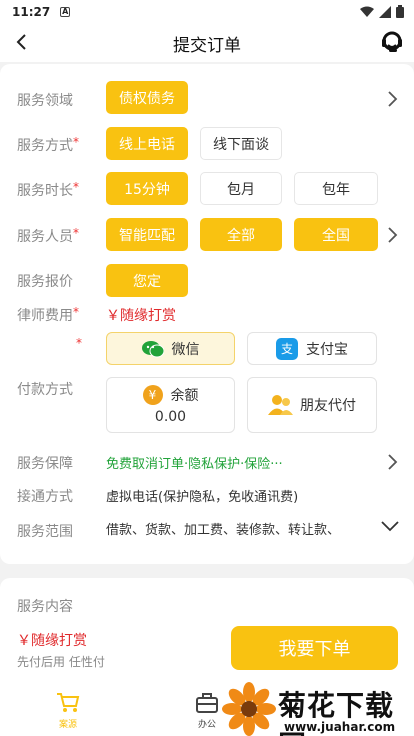 The width and height of the screenshot is (414, 736). Describe the element at coordinates (392, 42) in the screenshot. I see `customer-service-icon` at that location.